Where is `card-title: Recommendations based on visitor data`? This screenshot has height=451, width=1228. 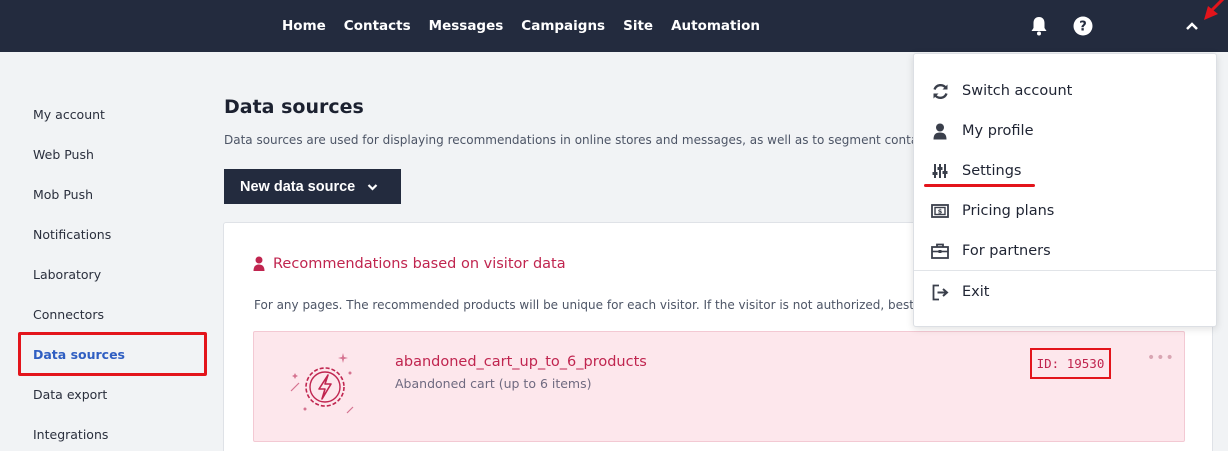
card-title: Recommendations based on visitor data is located at coordinates (419, 264).